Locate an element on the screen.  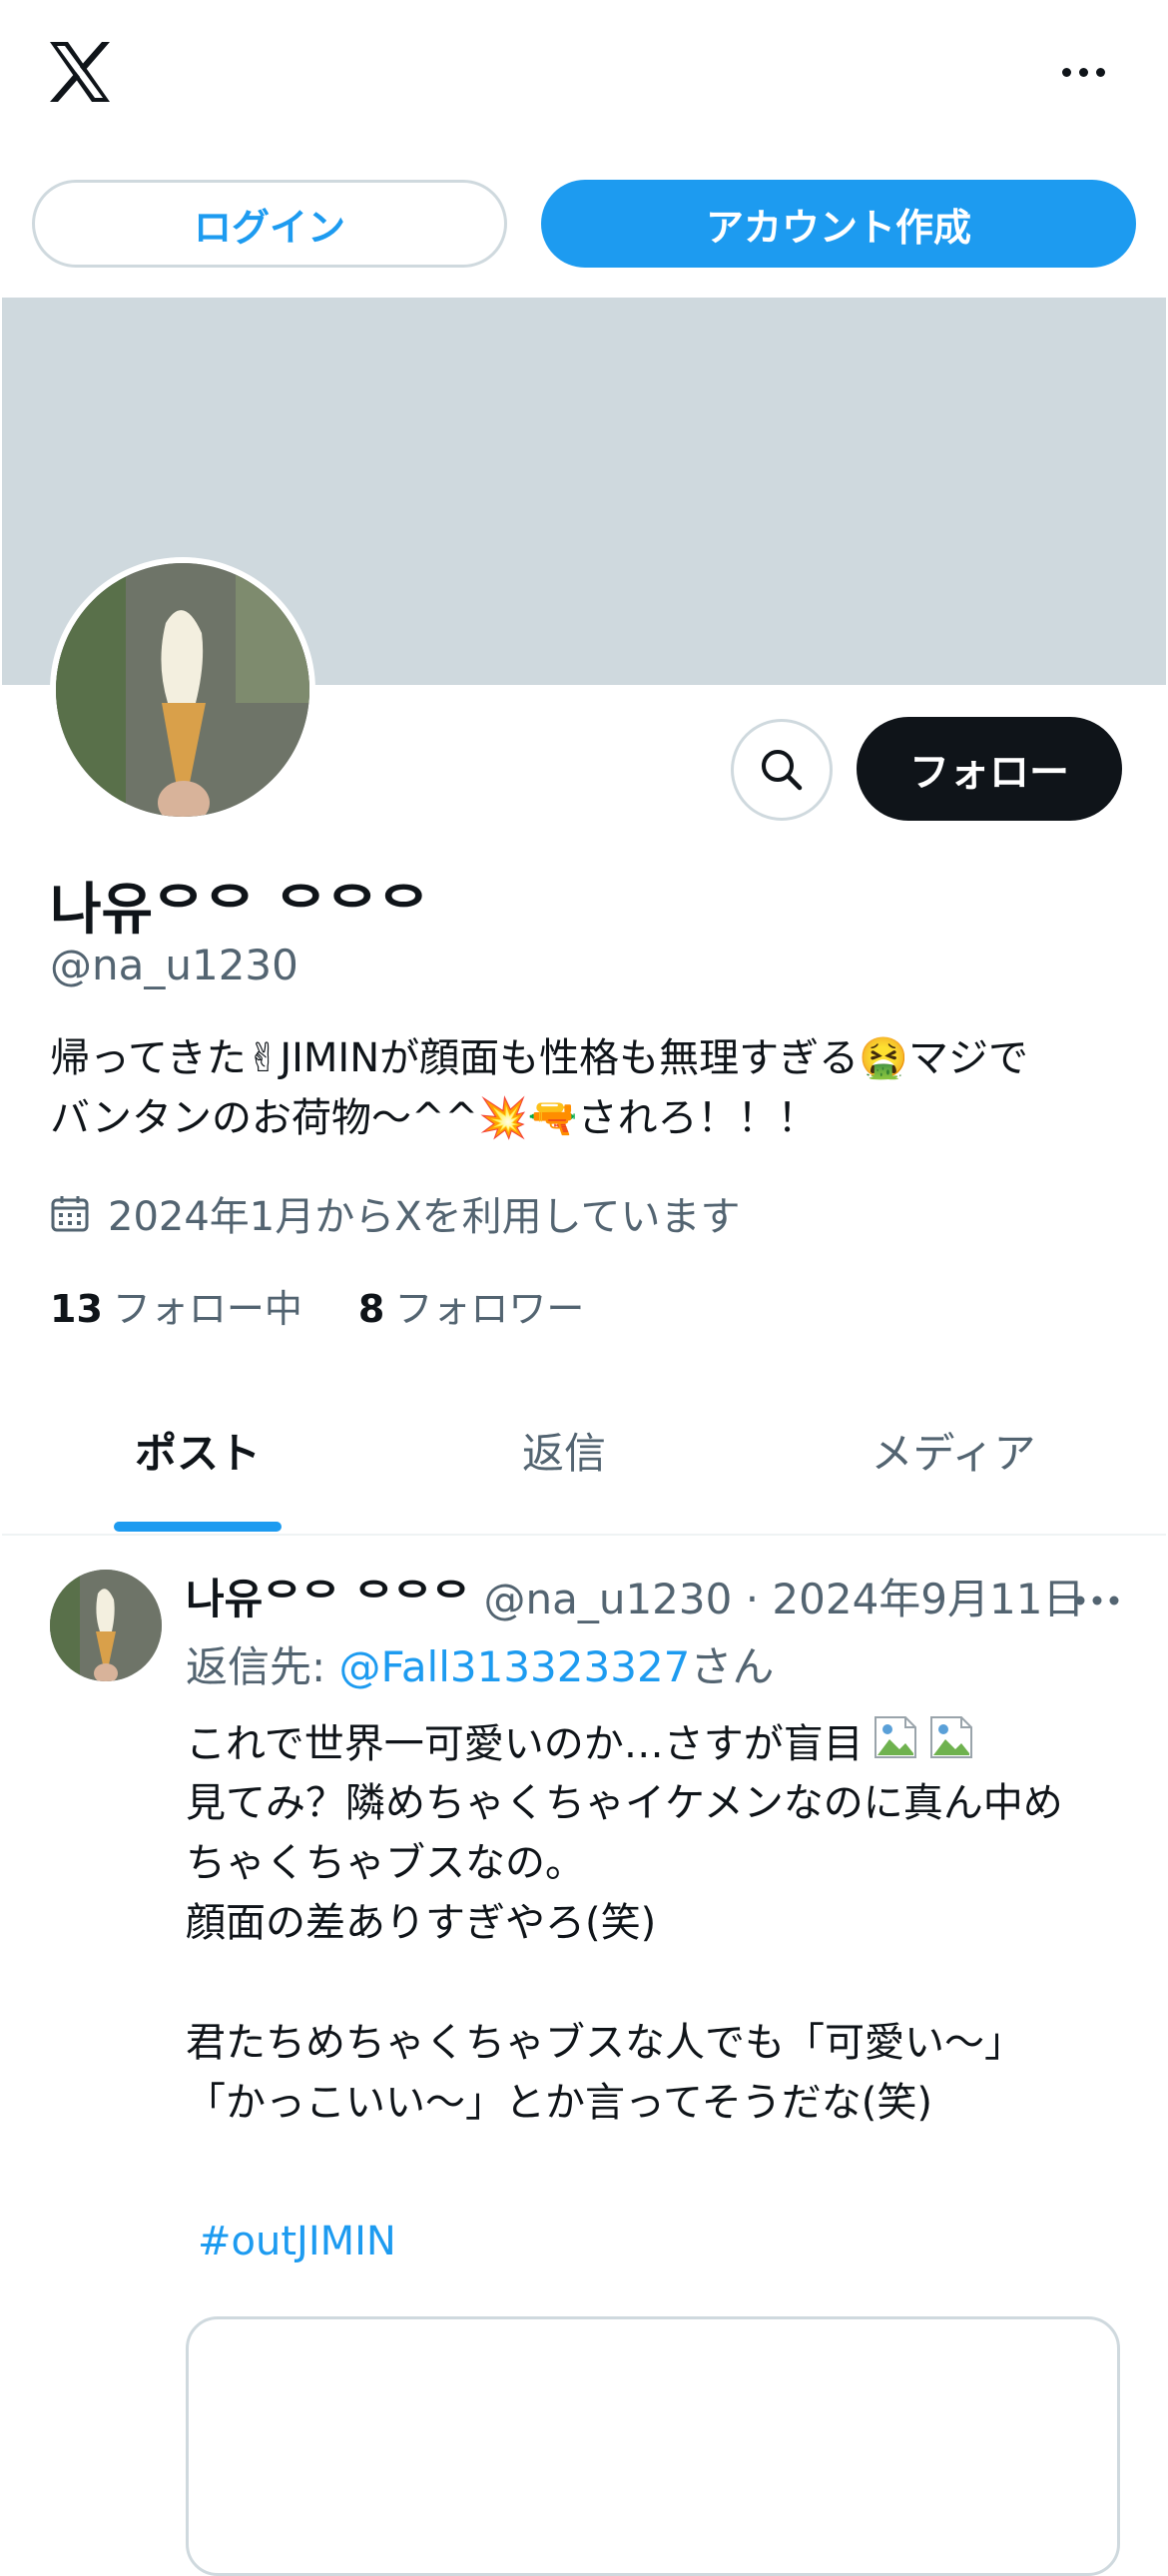
post-text-segment: これで世界一可愛いのか…さすが盲目 is located at coordinates (525, 1744).